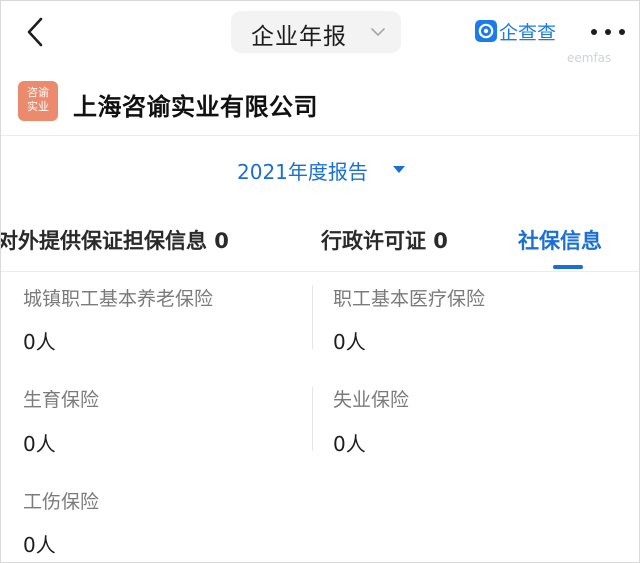 Image resolution: width=640 pixels, height=563 pixels. What do you see at coordinates (38, 92) in the screenshot?
I see `company-logo-line1: 咨谕` at bounding box center [38, 92].